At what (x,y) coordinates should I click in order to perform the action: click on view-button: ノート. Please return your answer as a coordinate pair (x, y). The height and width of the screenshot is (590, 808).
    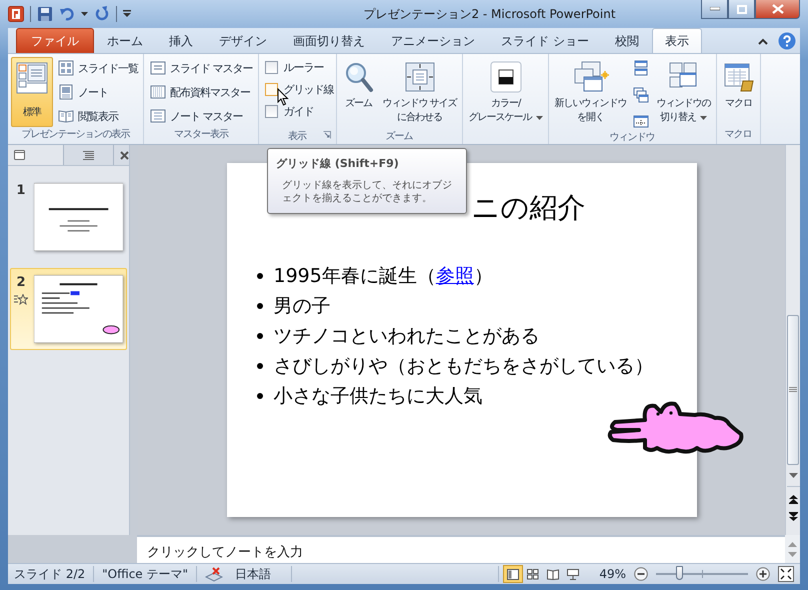
    Looking at the image, I should click on (98, 92).